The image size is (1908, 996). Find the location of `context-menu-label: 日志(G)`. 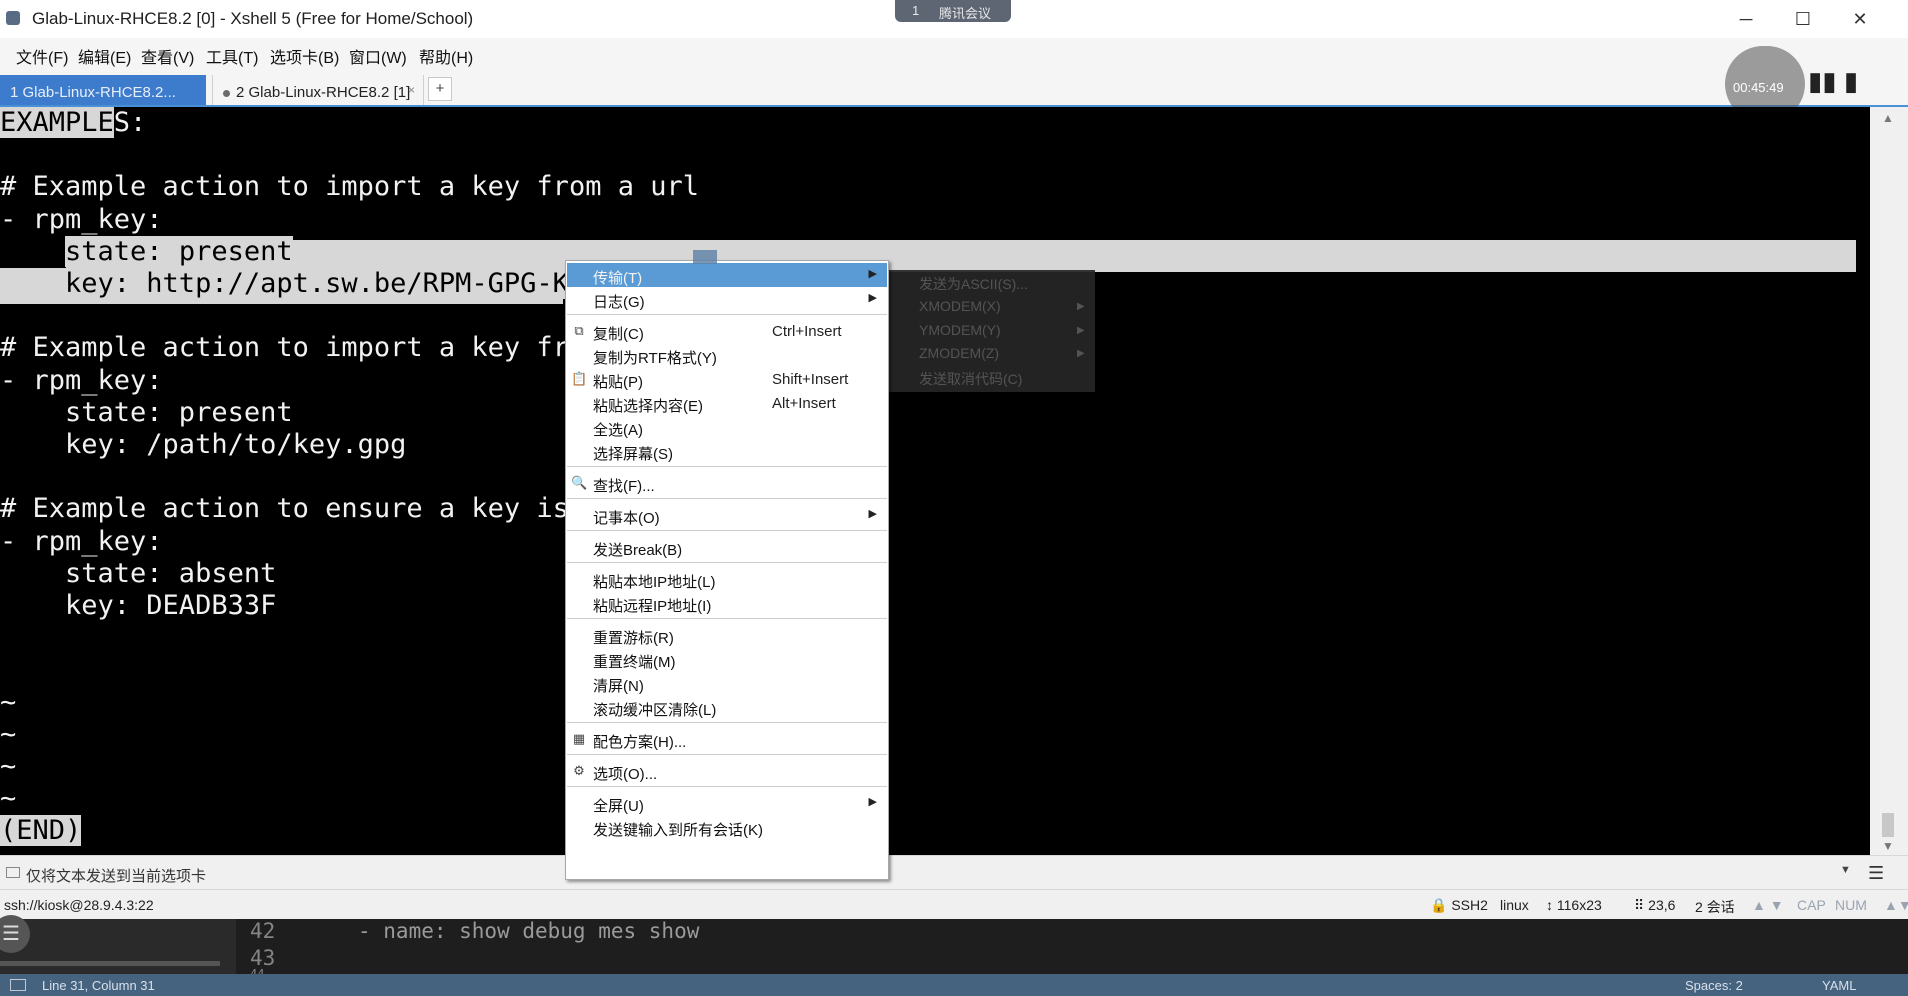

context-menu-label: 日志(G) is located at coordinates (619, 302).